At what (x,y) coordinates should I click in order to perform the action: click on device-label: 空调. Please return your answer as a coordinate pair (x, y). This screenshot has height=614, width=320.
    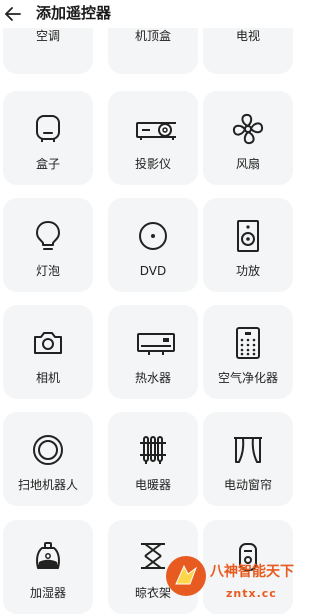
    Looking at the image, I should click on (47, 36).